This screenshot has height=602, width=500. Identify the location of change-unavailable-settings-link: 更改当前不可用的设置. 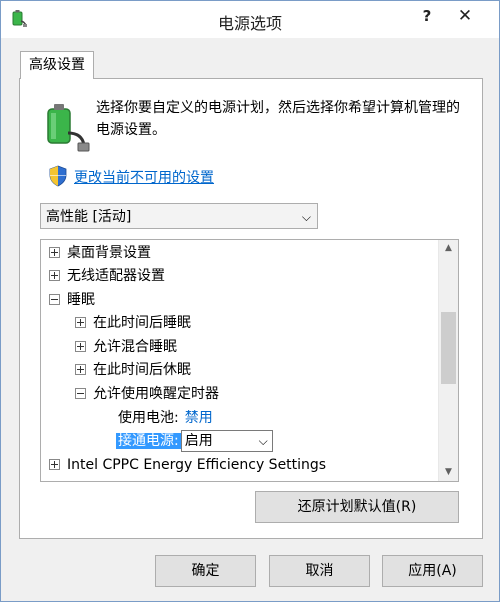
(144, 177).